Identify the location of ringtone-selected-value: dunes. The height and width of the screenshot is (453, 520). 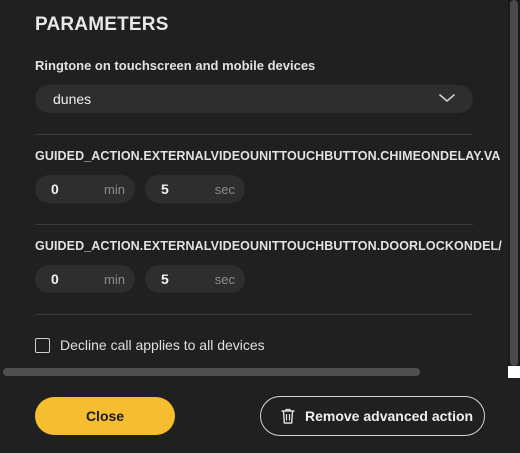
(72, 99).